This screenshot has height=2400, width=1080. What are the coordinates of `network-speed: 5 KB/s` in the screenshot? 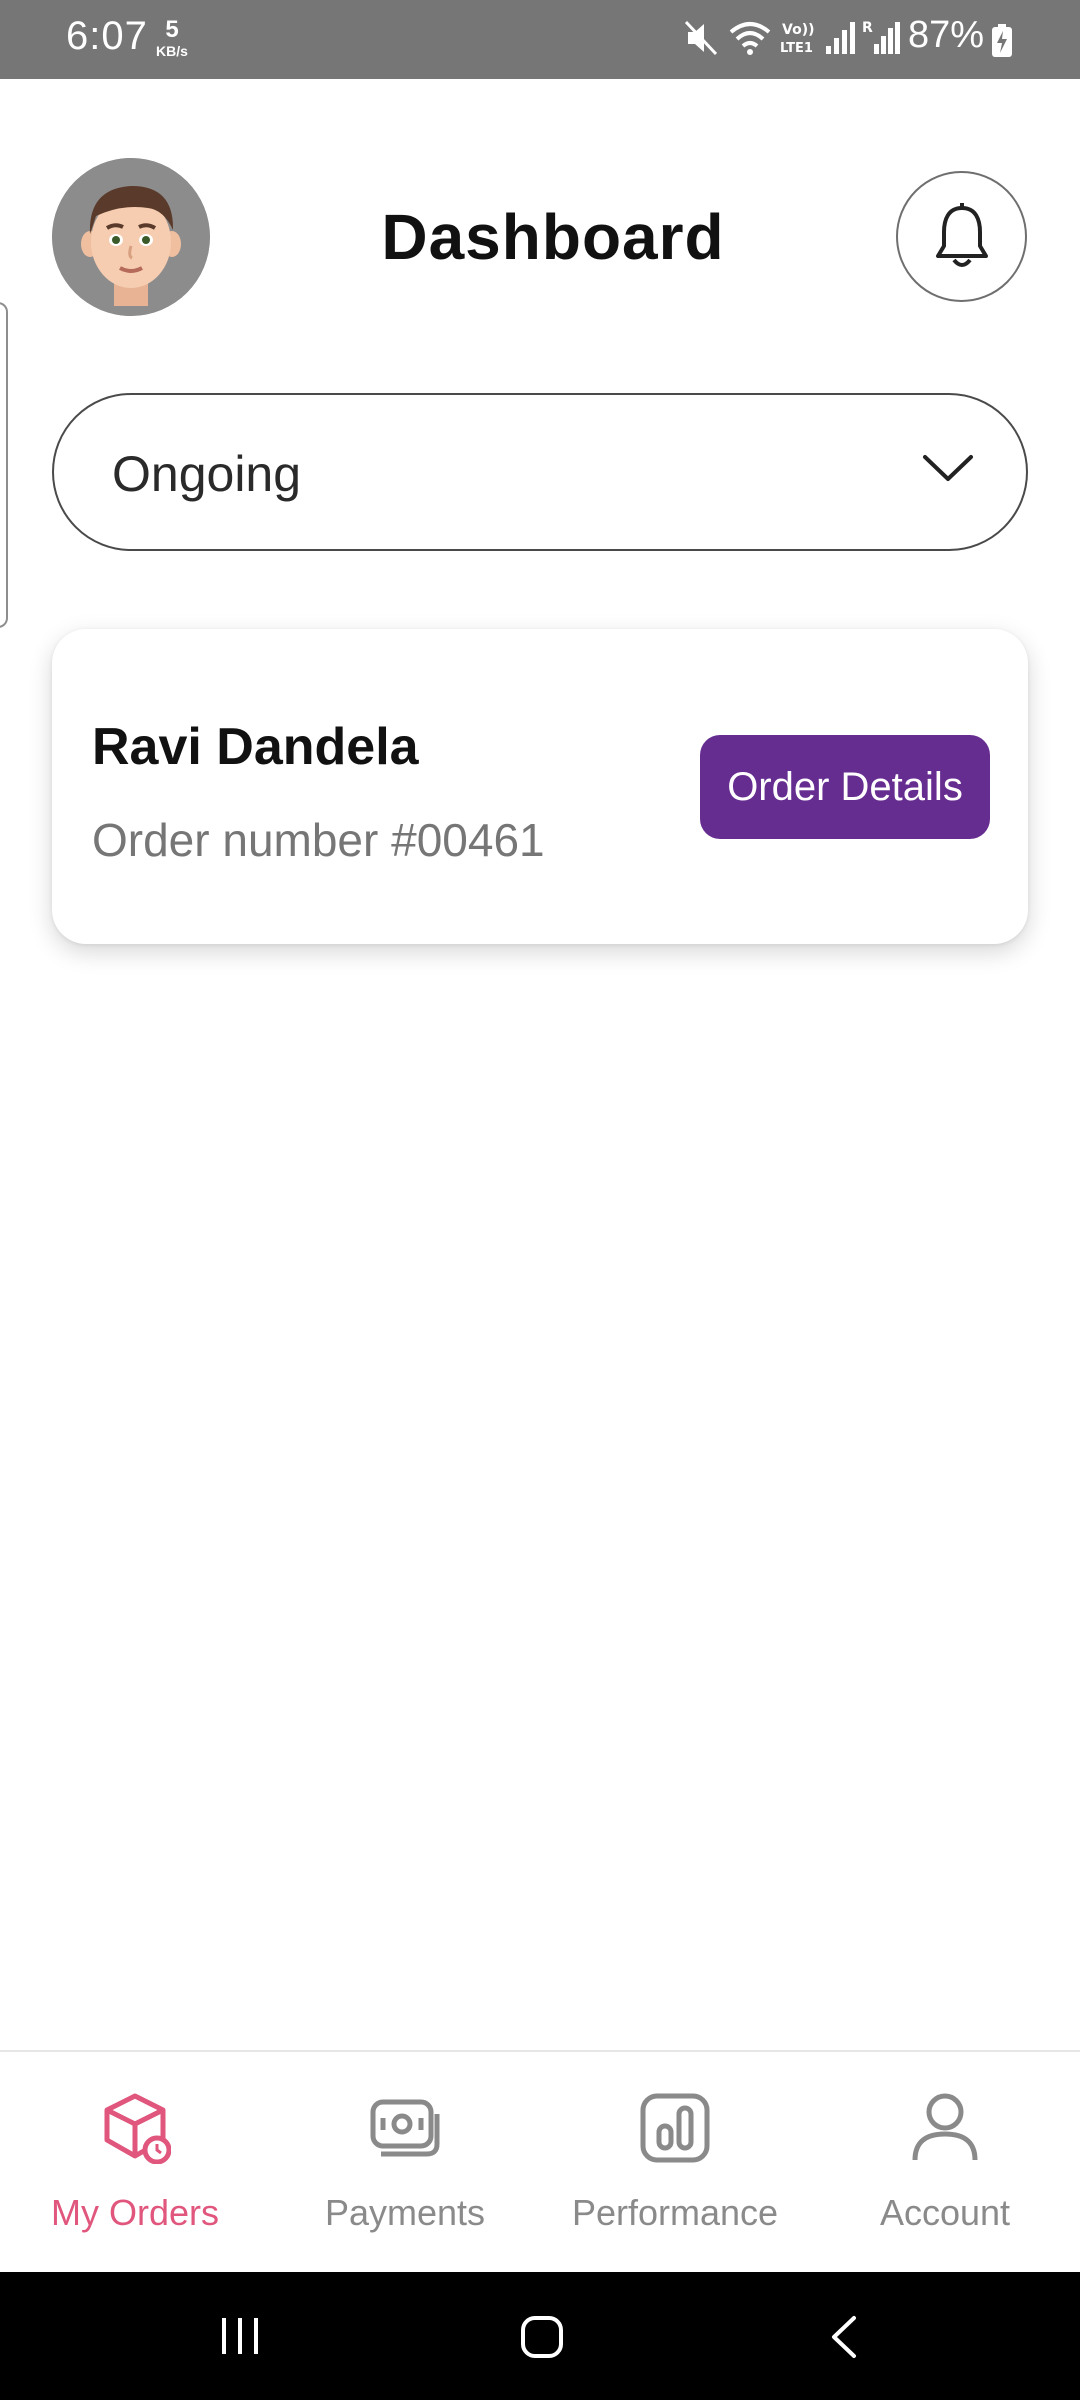 It's located at (172, 37).